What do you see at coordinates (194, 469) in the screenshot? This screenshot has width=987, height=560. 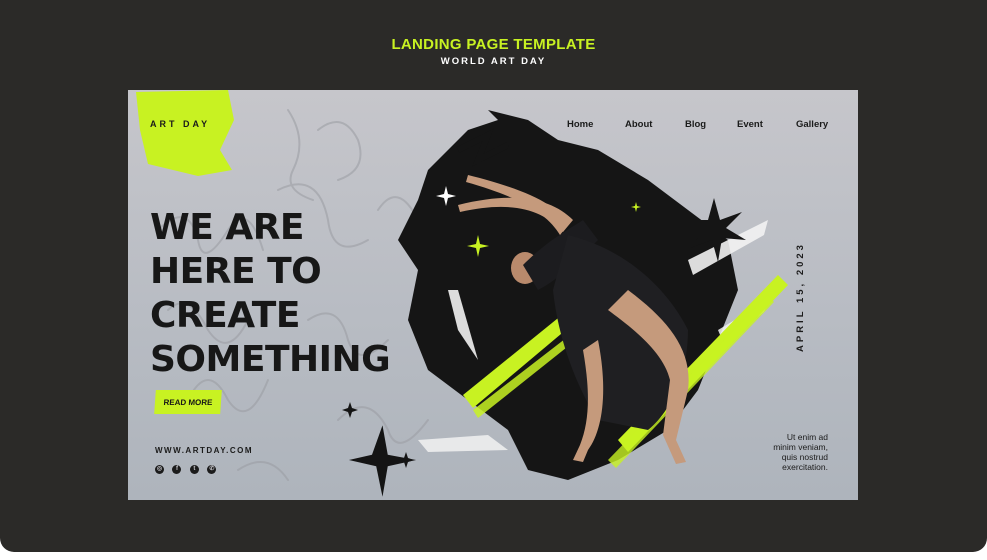 I see `twitter-icon: t` at bounding box center [194, 469].